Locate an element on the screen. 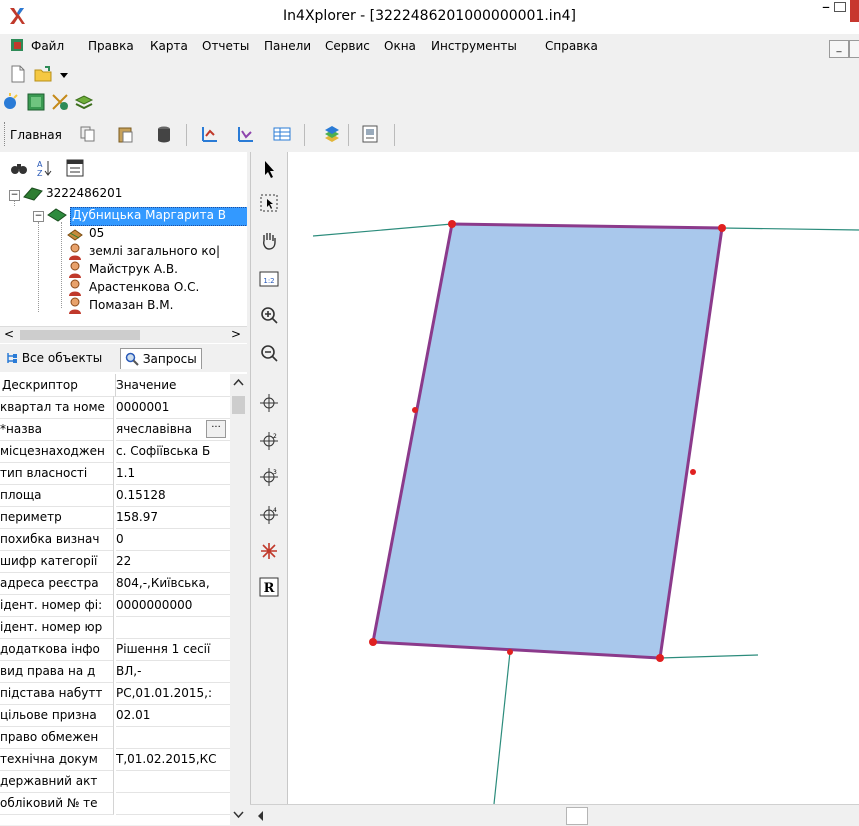 The height and width of the screenshot is (826, 859). add-layer-icon is located at coordinates (12, 102).